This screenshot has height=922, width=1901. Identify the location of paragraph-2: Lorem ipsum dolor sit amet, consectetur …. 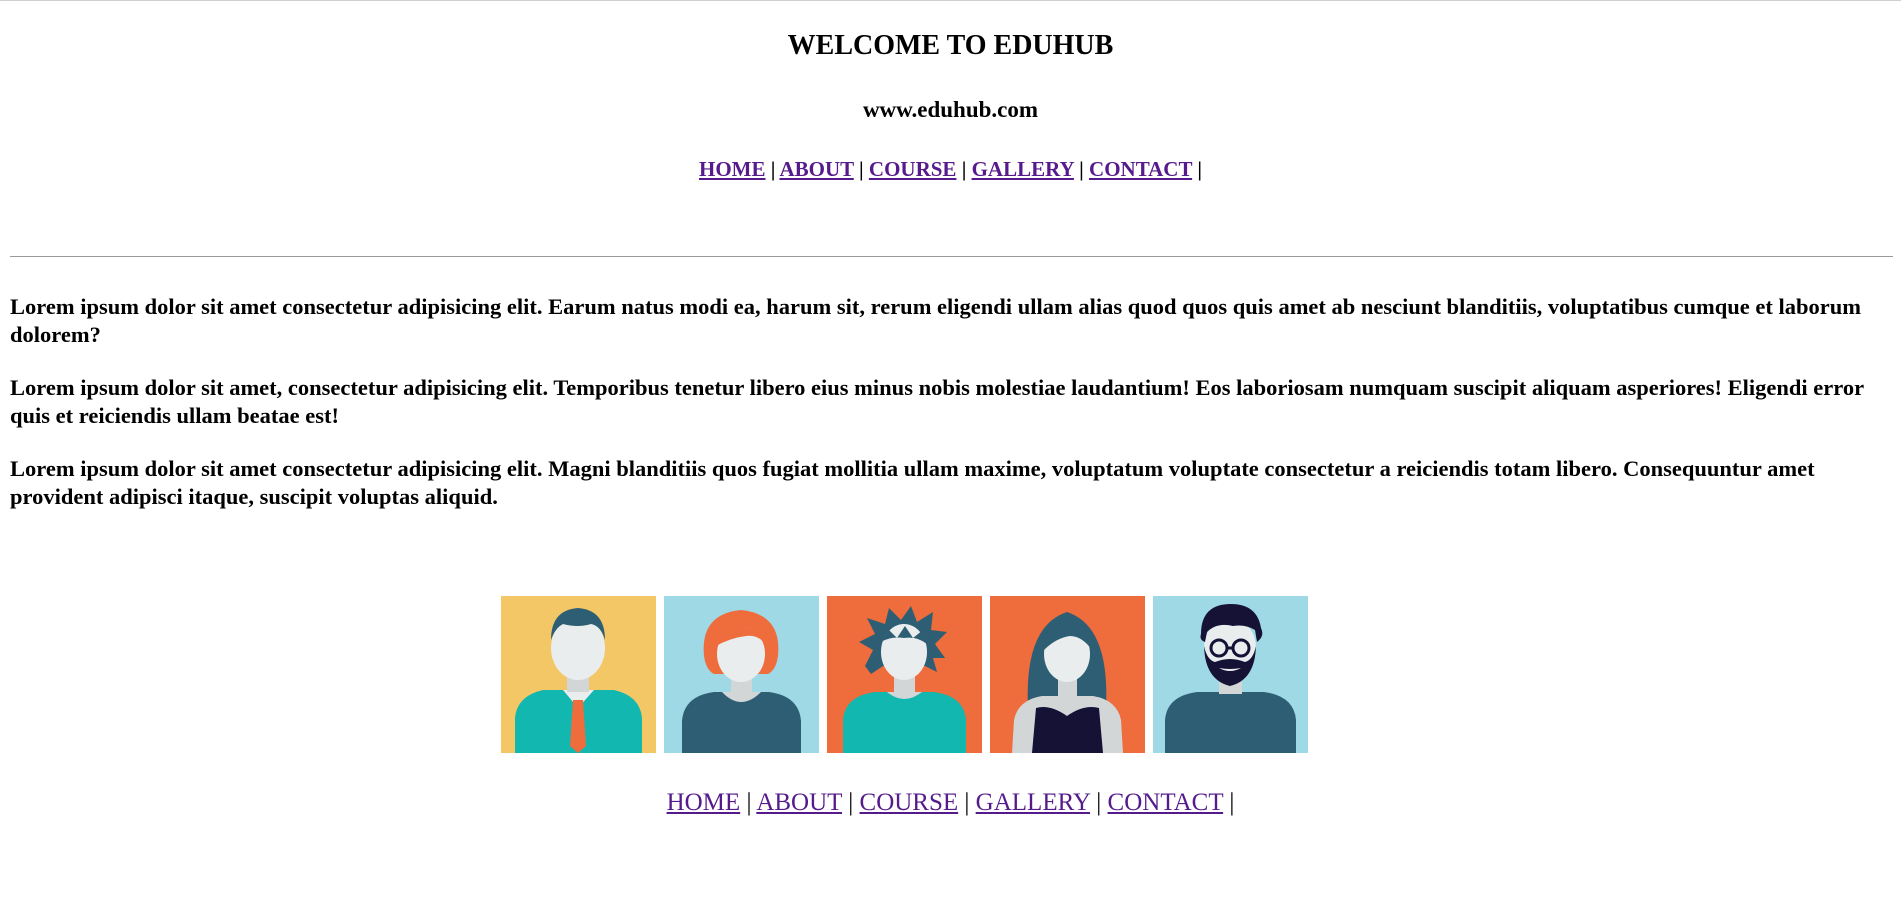
(937, 401).